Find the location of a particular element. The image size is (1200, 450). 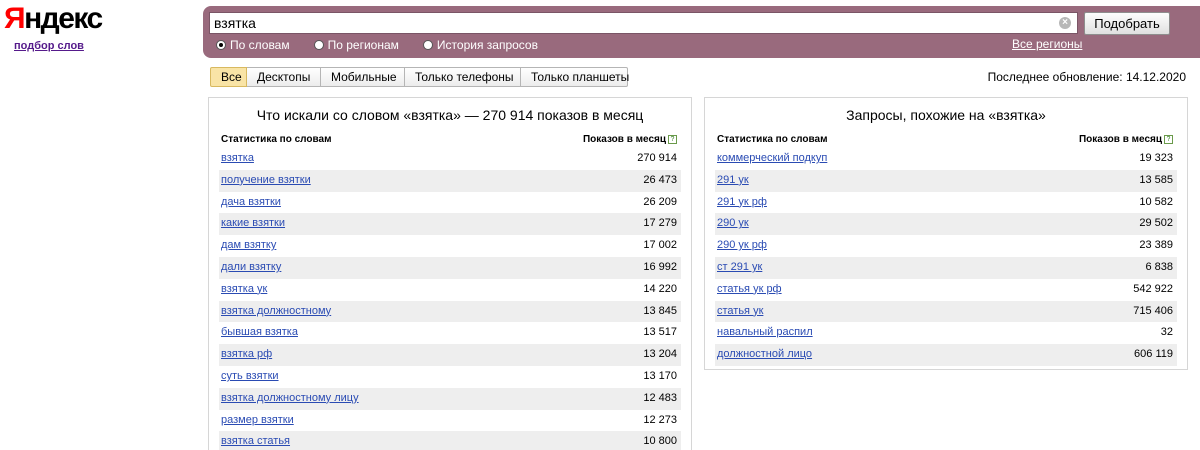

table-row: взятка 270 914 is located at coordinates (450, 159).